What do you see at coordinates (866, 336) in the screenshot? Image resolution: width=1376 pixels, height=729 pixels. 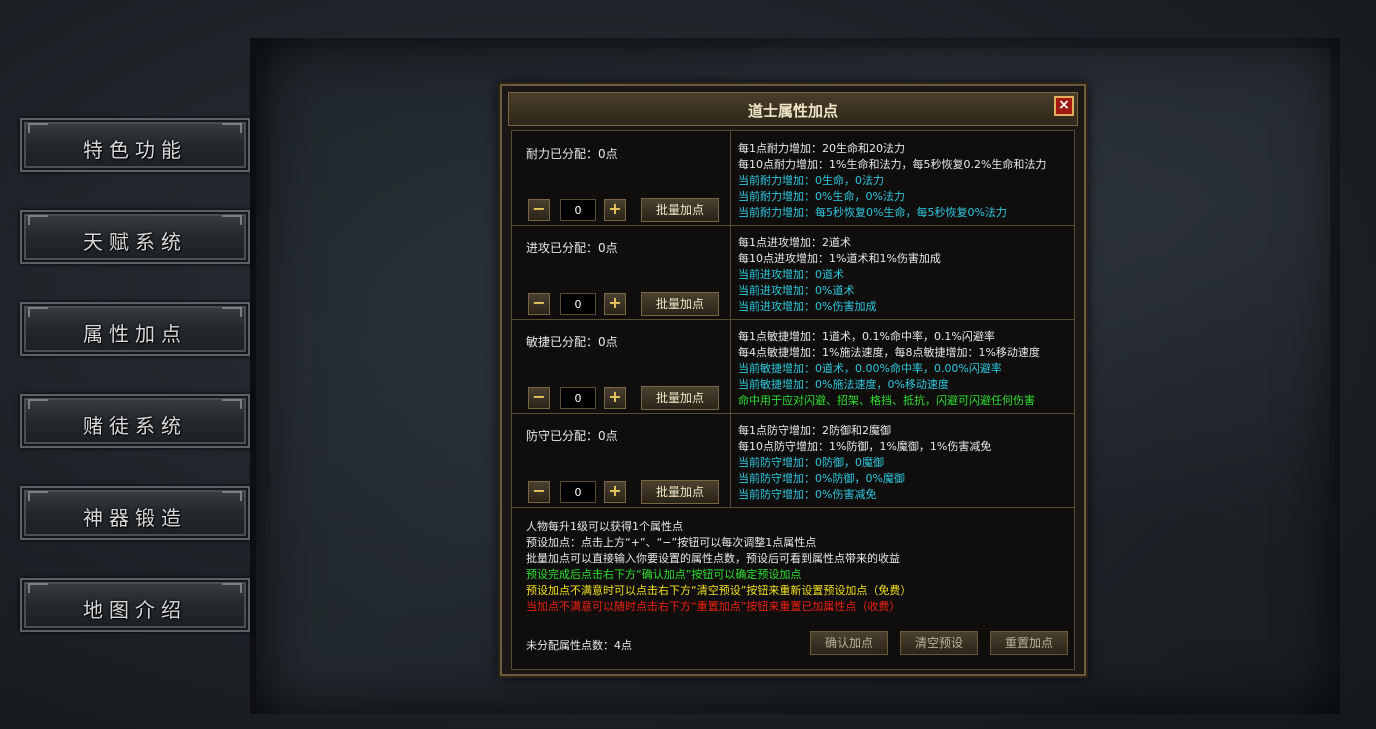 I see `description-line: 每1点敏捷增加：1道术，0.1%命中率，0.1%闪避率` at bounding box center [866, 336].